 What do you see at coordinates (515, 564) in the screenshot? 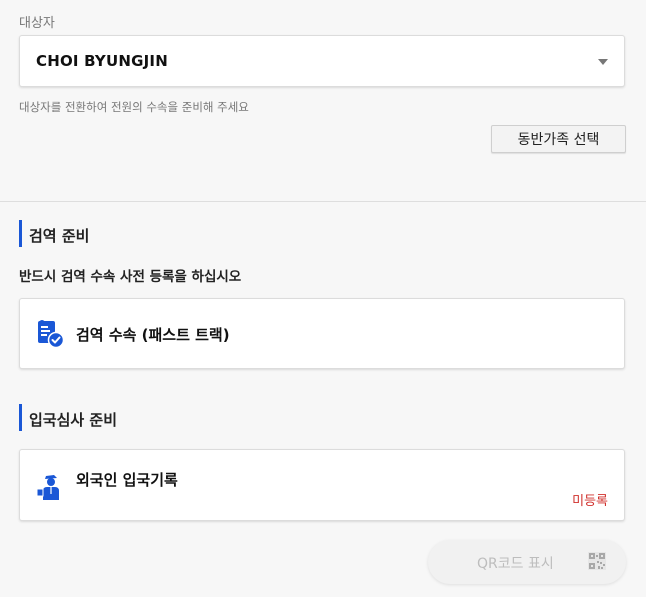
I see `qr-button-label: QR코드 표시` at bounding box center [515, 564].